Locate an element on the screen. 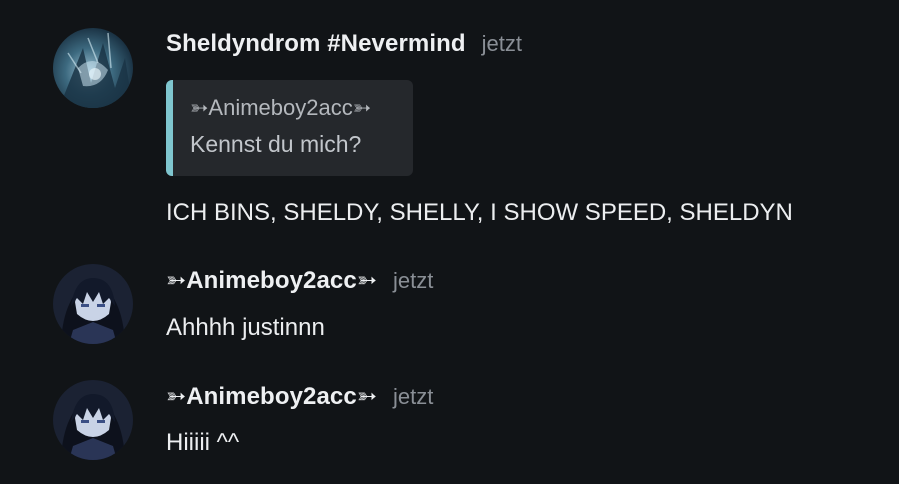 Image resolution: width=899 pixels, height=484 pixels. dark-artwork-avatar-icon is located at coordinates (93, 68).